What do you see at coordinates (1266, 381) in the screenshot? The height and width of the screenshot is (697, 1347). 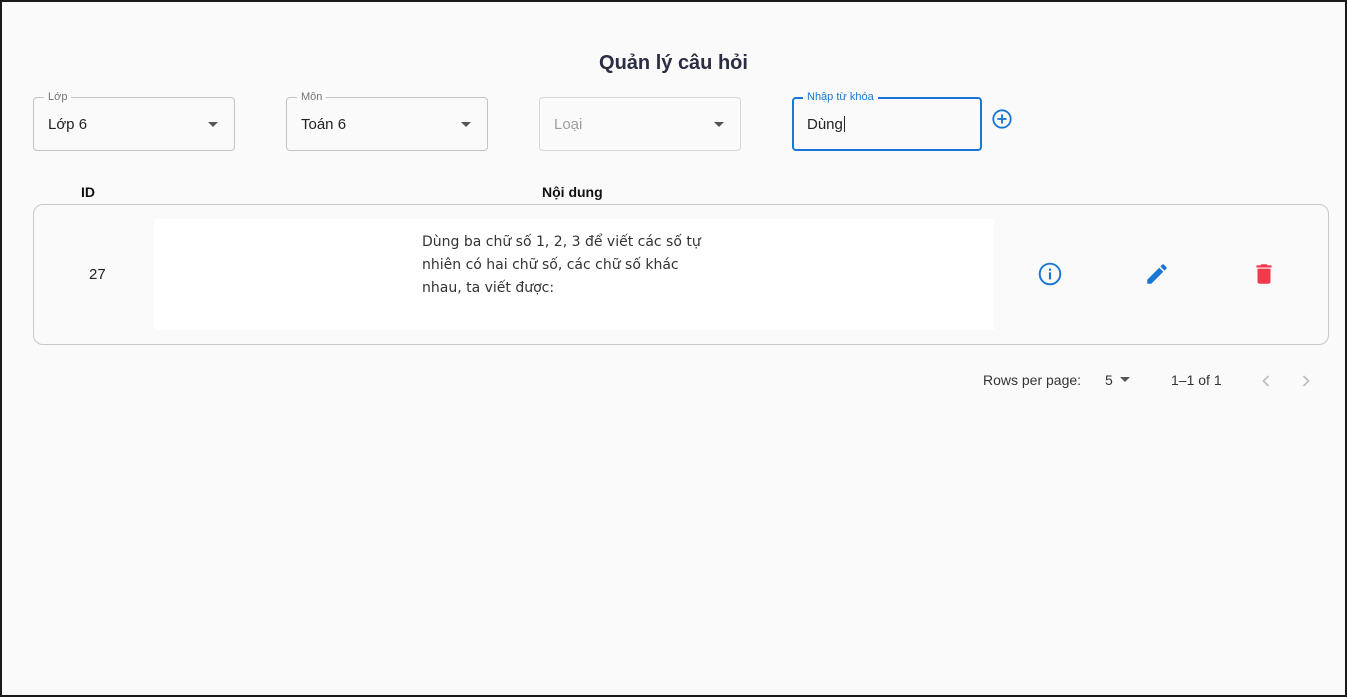 I see `chevron-left-icon` at bounding box center [1266, 381].